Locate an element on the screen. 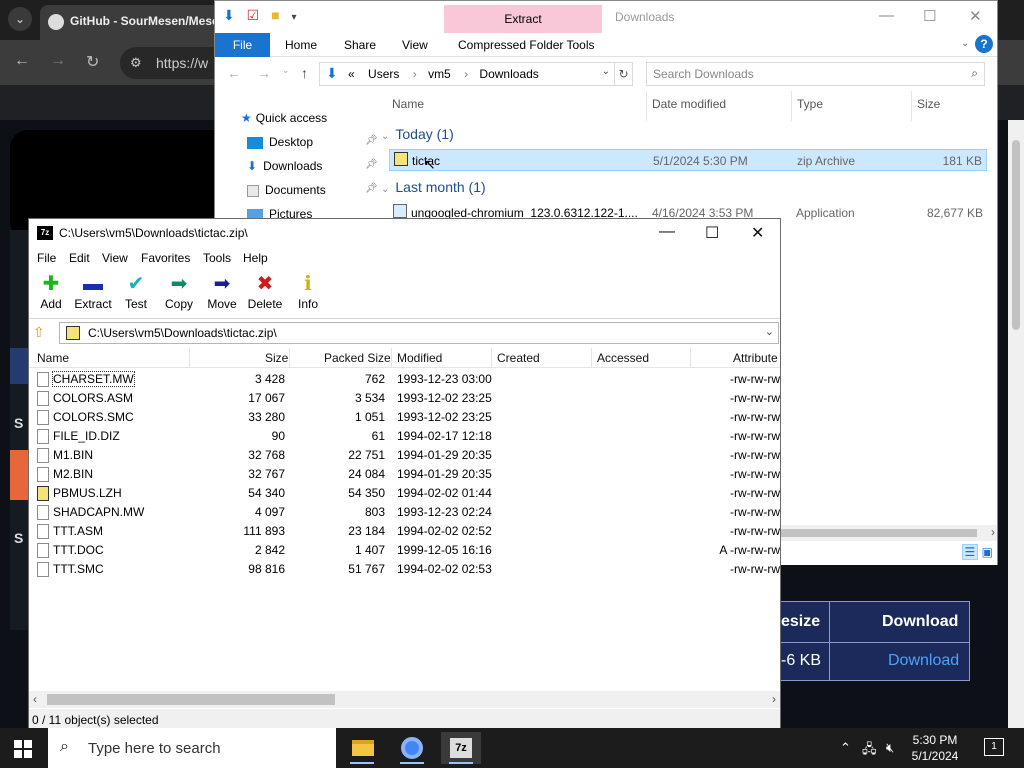  add-button: ✚ Add is located at coordinates (51, 292).